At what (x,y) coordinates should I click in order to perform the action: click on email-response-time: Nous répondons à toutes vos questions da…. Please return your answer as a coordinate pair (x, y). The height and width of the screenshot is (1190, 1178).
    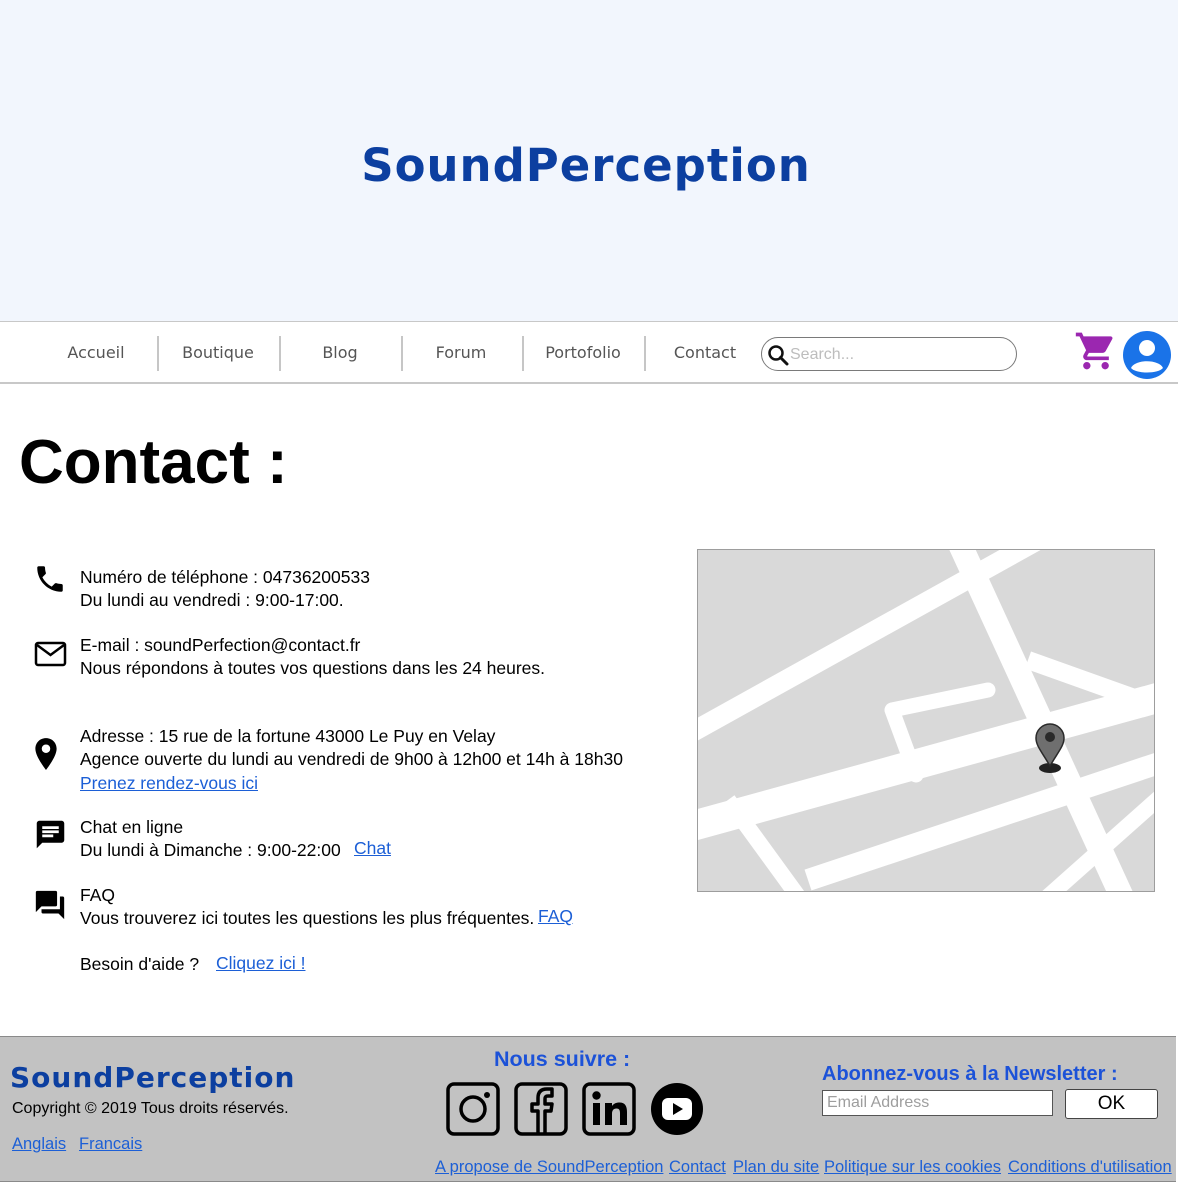
    Looking at the image, I should click on (313, 668).